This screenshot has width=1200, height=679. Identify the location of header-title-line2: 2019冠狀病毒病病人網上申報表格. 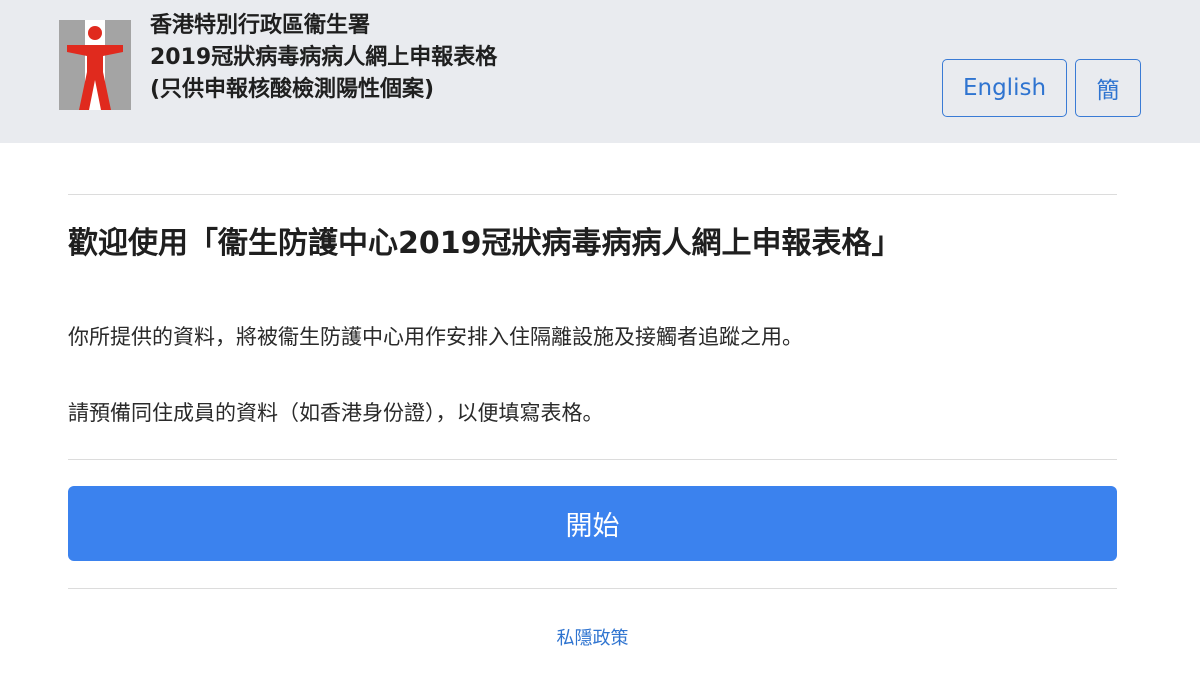
(324, 57).